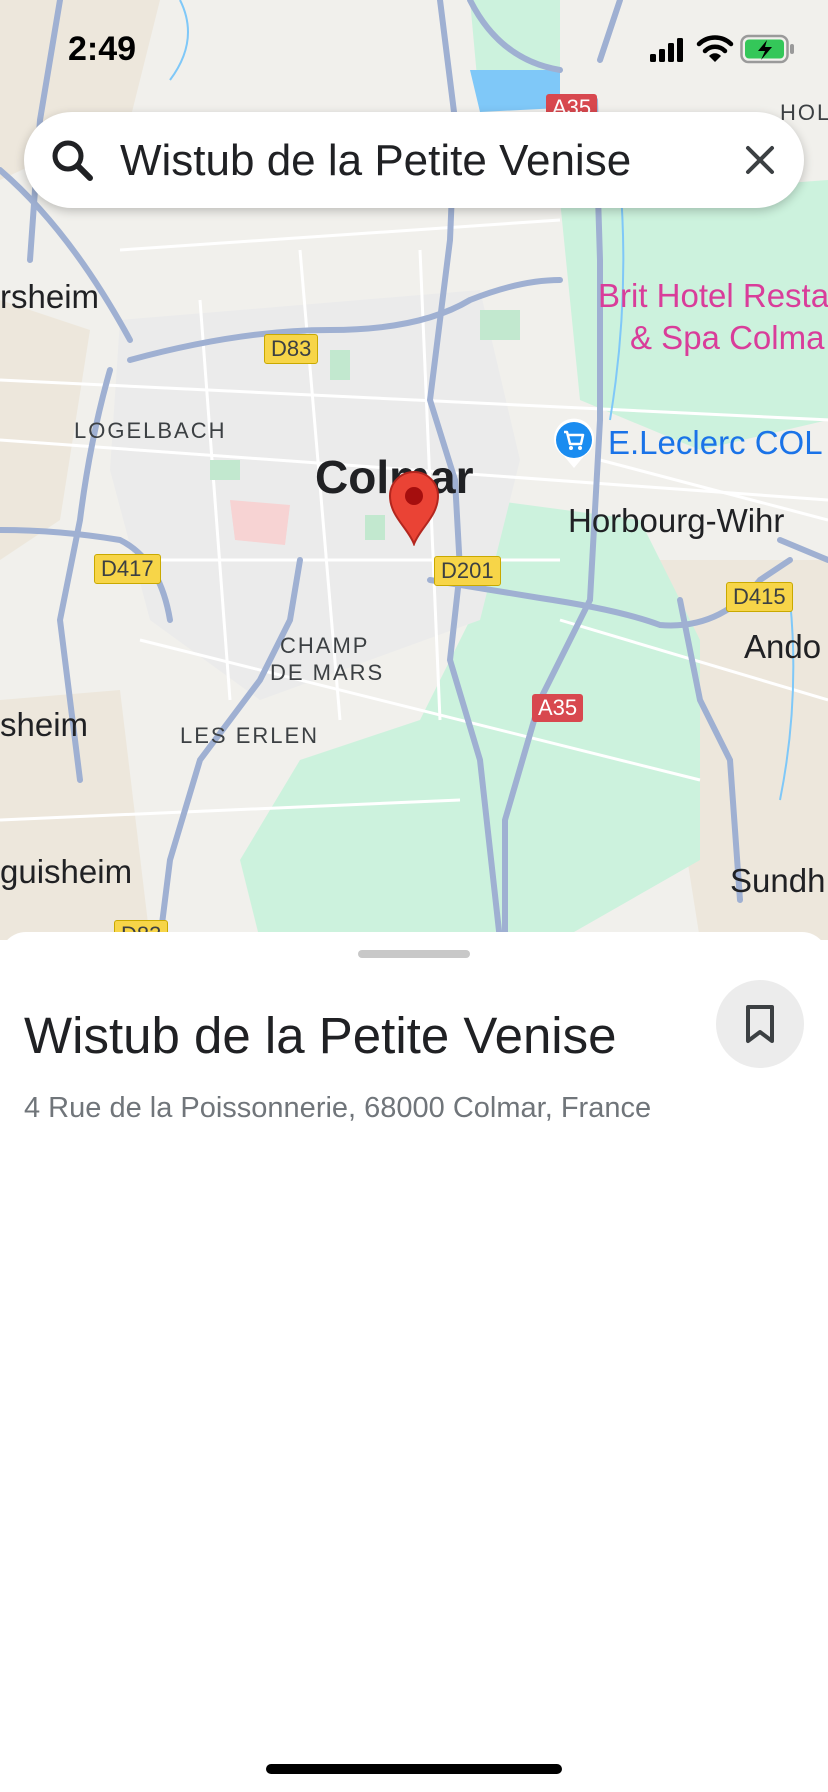 The image size is (828, 1792). Describe the element at coordinates (150, 430) in the screenshot. I see `map-label-logelbach: LOGELBACH` at that location.